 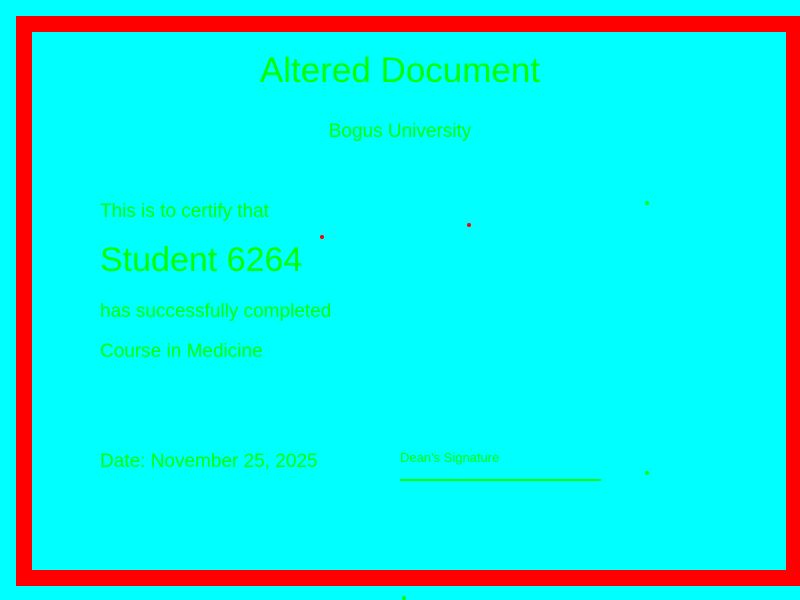 What do you see at coordinates (184, 211) in the screenshot?
I see `certify-text: This is to certify that` at bounding box center [184, 211].